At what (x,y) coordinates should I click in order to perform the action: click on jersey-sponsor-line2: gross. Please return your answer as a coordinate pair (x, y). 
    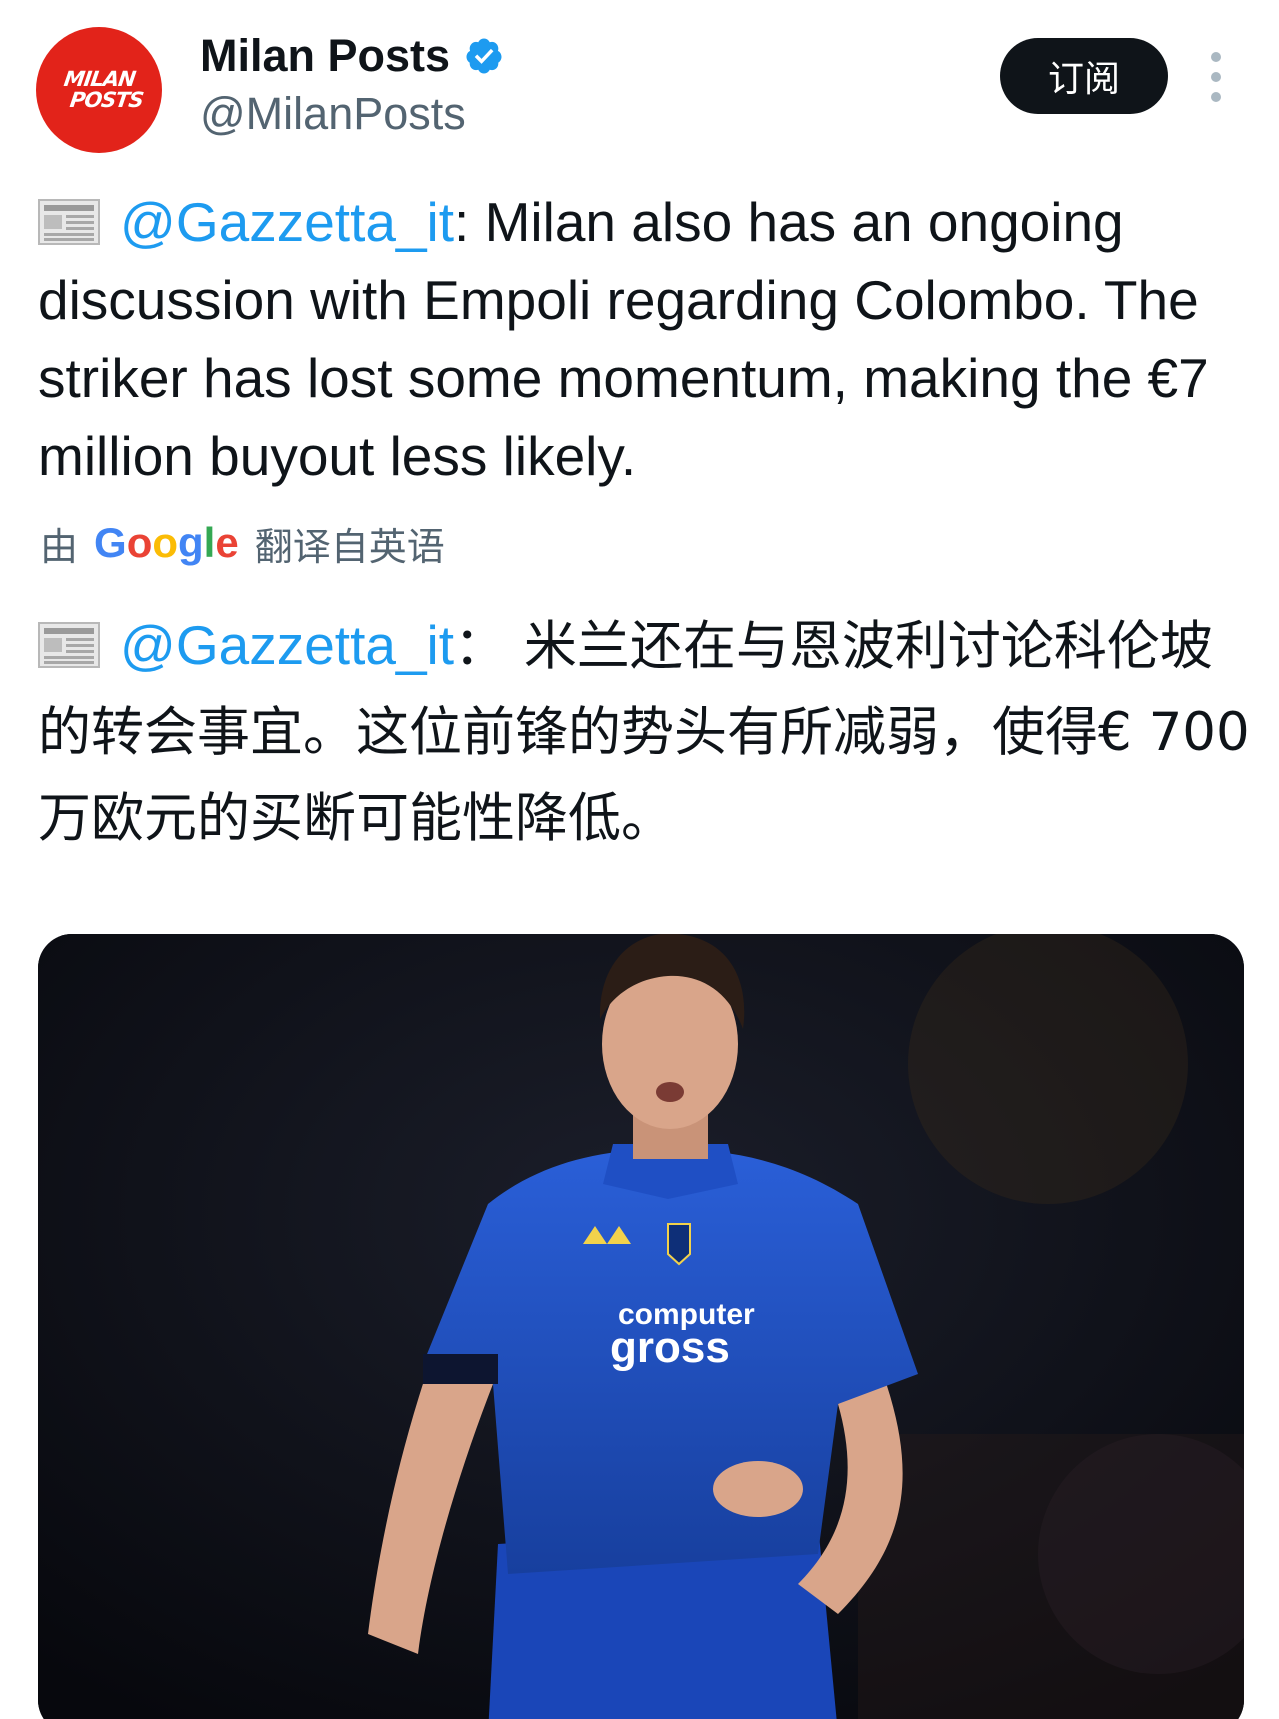
    Looking at the image, I should click on (670, 1347).